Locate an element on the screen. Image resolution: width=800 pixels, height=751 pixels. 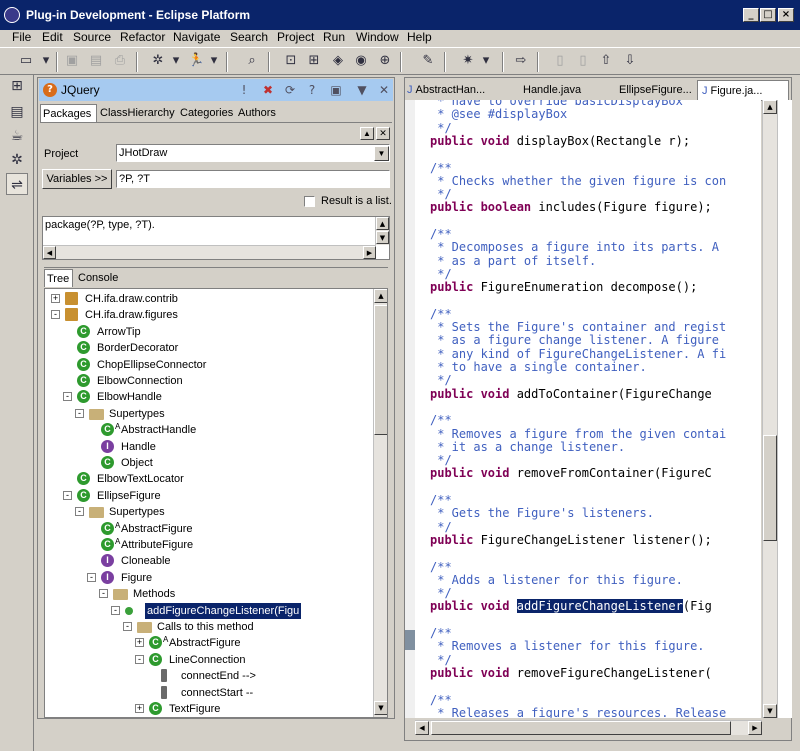
variables-button: Variables >> is located at coordinates (77, 179).